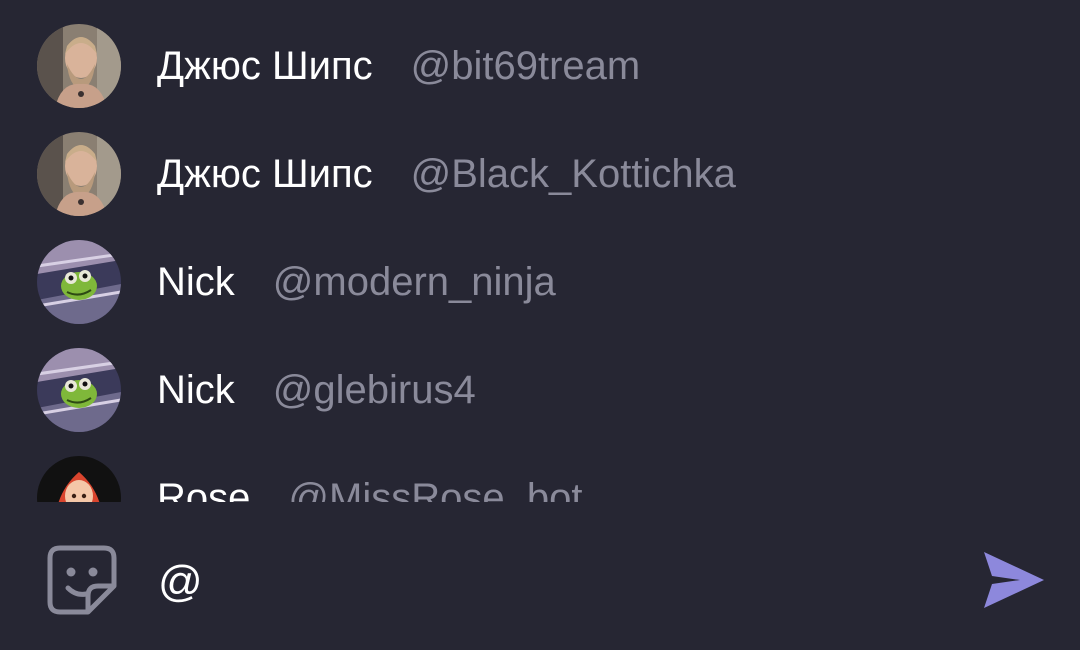  Describe the element at coordinates (525, 65) in the screenshot. I see `username: @bit69tream` at that location.